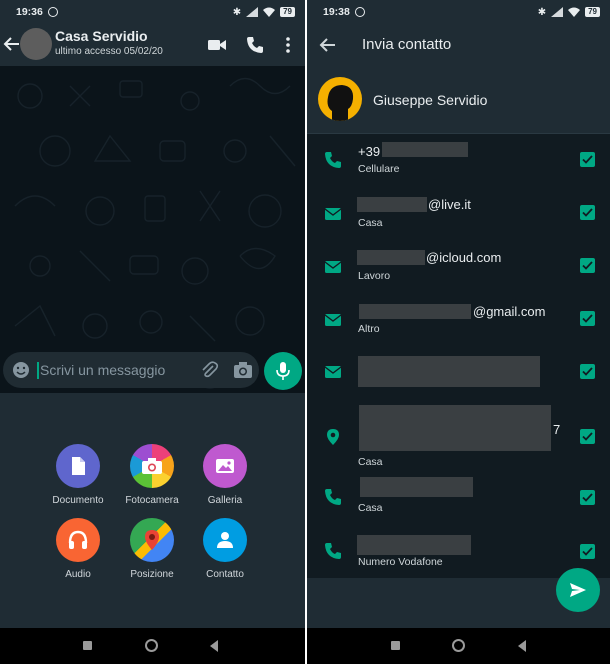  I want to click on emoji-icon, so click(21, 370).